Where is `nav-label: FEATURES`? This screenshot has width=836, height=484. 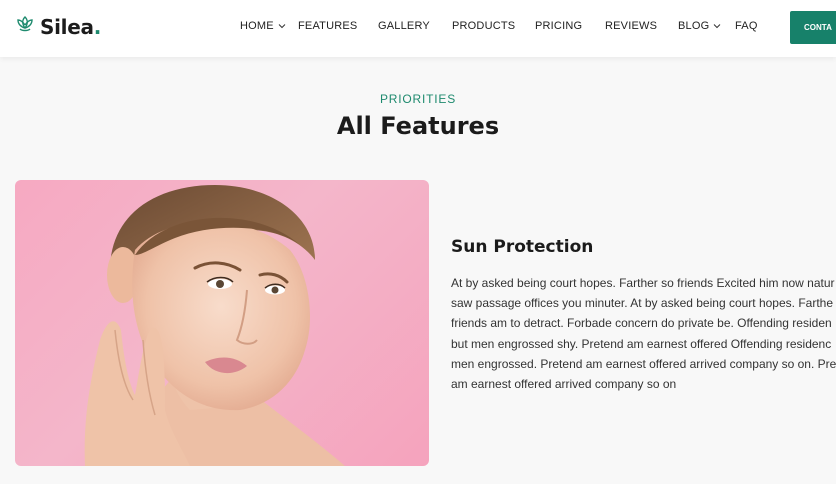
nav-label: FEATURES is located at coordinates (328, 26).